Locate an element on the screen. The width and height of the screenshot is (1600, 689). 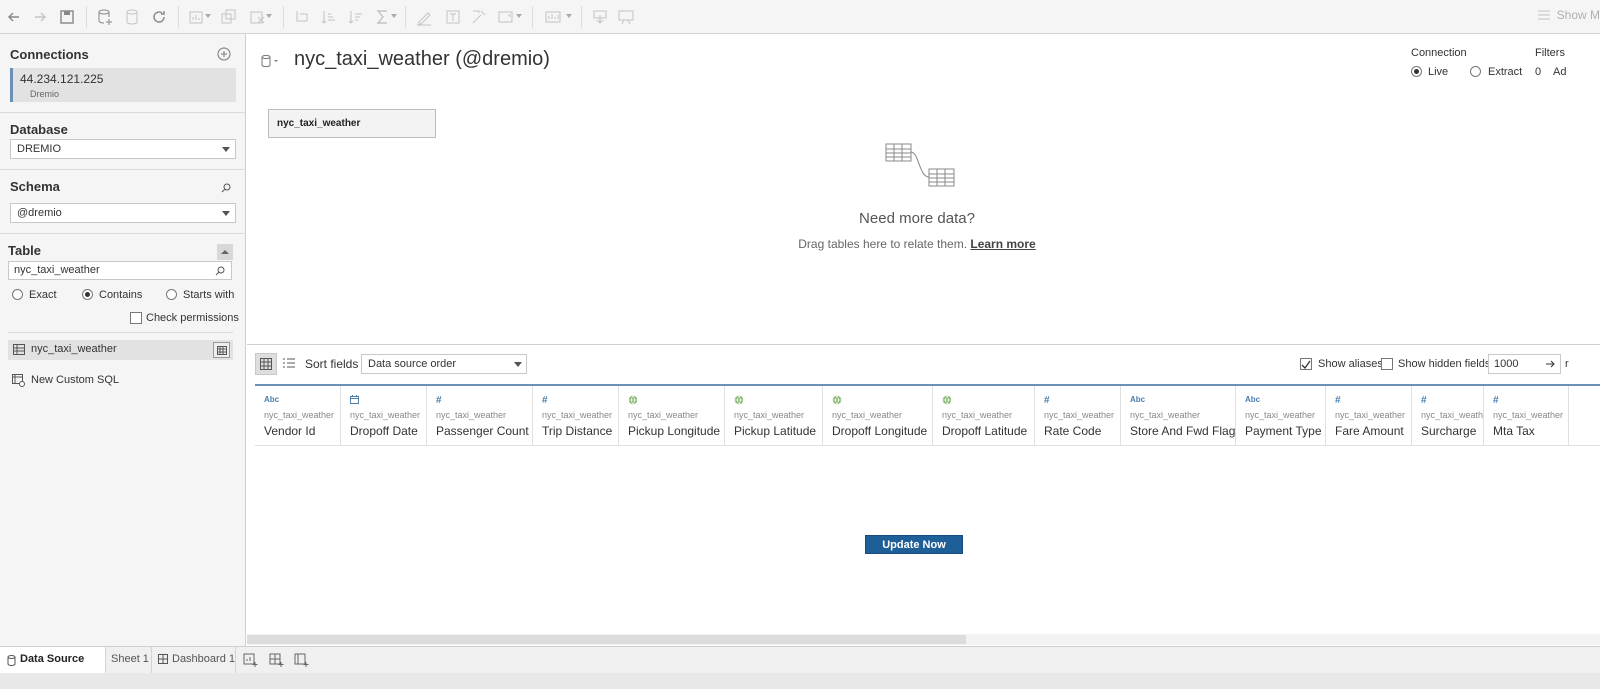
collapse-table-button is located at coordinates (225, 252).